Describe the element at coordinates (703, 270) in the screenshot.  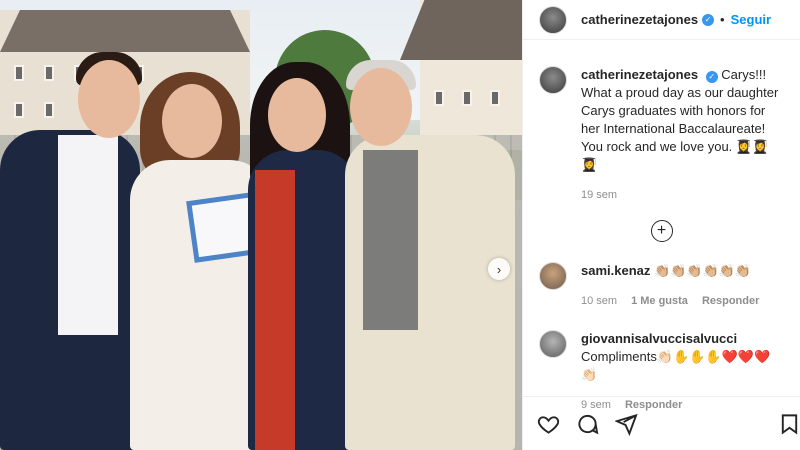
I see `comment-text: 👏🏼👏🏼👏🏼👏🏼👏🏼👏🏼` at that location.